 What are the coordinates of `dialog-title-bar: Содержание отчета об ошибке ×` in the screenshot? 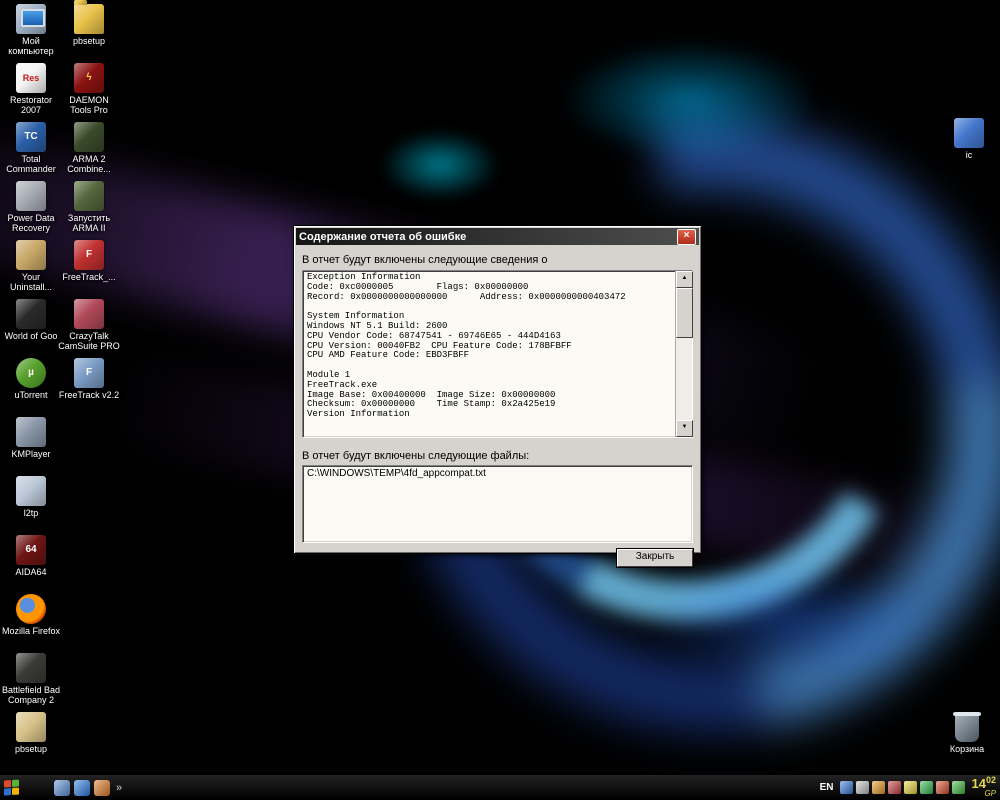 It's located at (497, 236).